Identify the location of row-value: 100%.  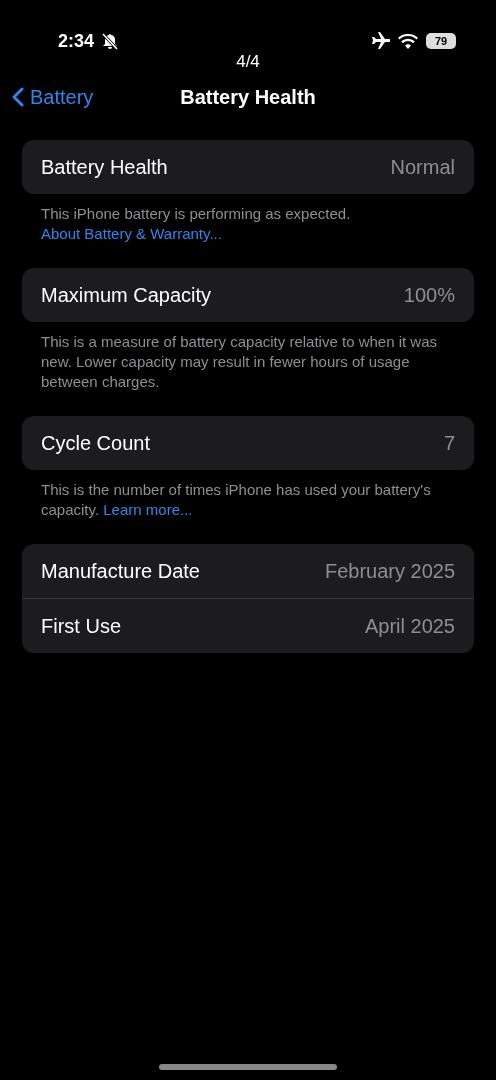
(429, 295).